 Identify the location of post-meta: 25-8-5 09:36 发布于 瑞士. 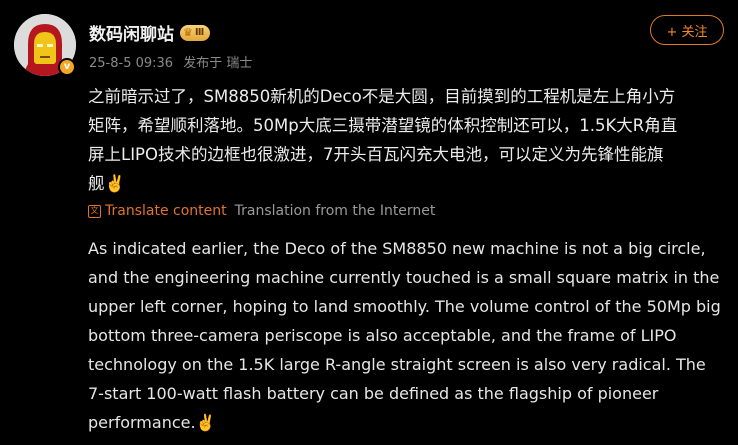
(173, 61).